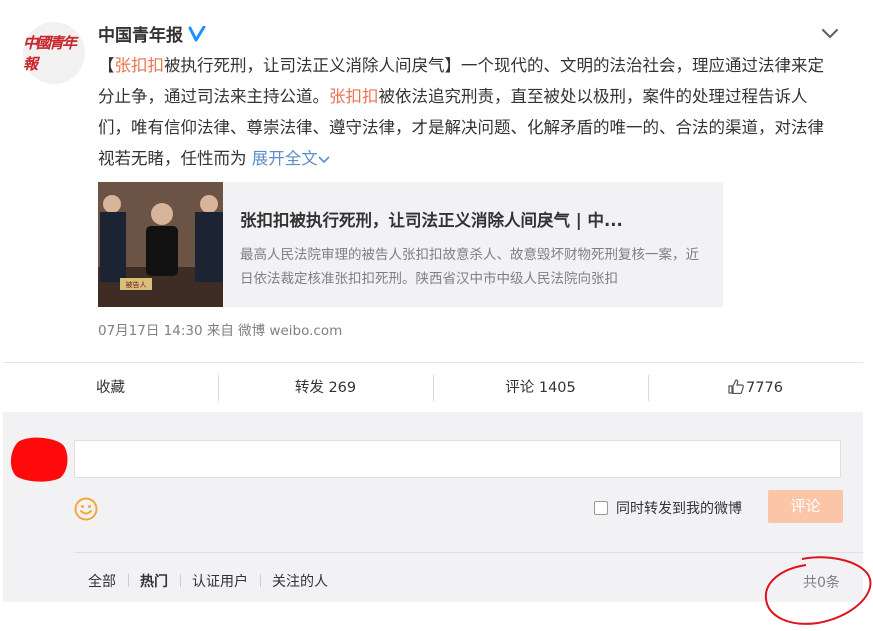 This screenshot has width=873, height=631. What do you see at coordinates (736, 387) in the screenshot?
I see `thumbs-up-icon` at bounding box center [736, 387].